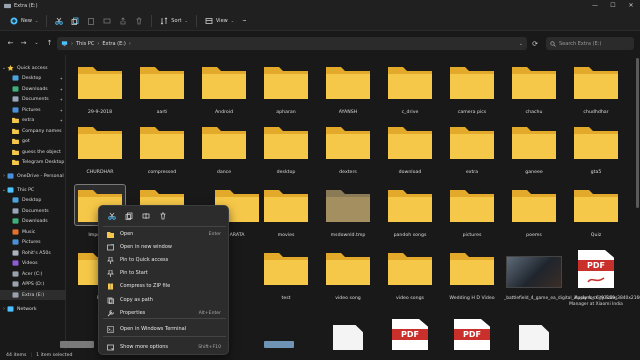 The height and width of the screenshot is (360, 640). I want to click on up-arrow-icon: ↑, so click(49, 43).